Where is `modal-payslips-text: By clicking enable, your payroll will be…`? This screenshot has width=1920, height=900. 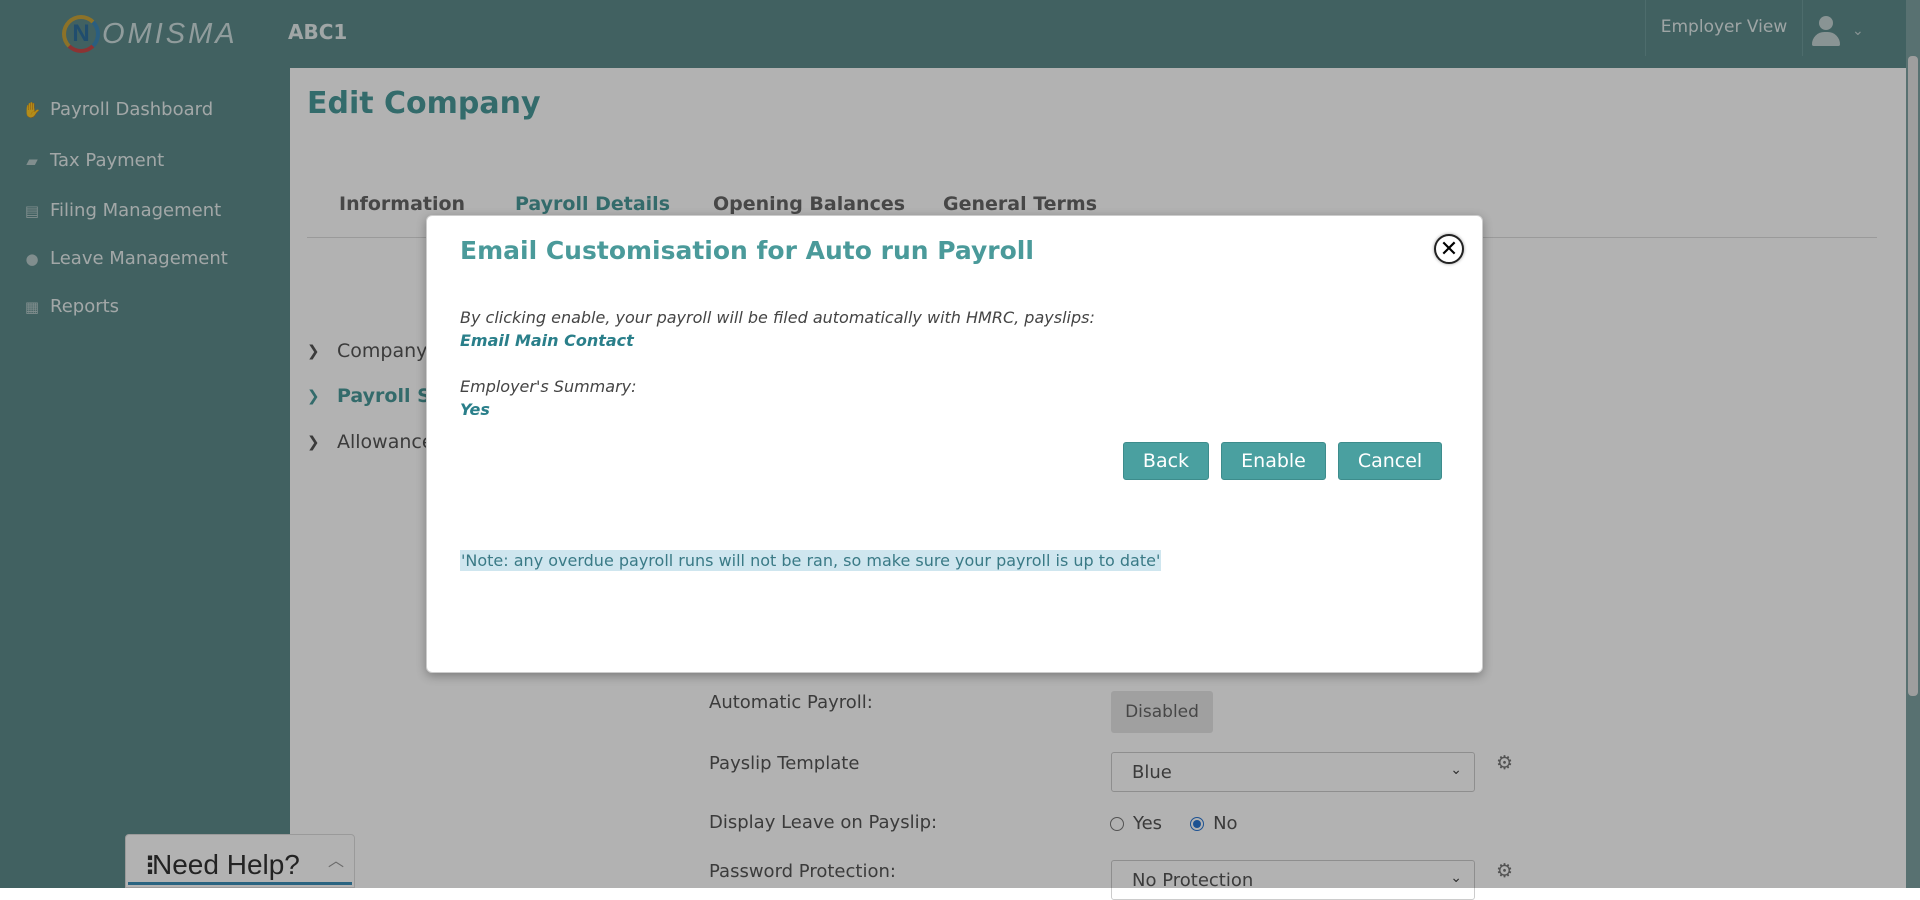
modal-payslips-text: By clicking enable, your payroll will be… is located at coordinates (777, 317).